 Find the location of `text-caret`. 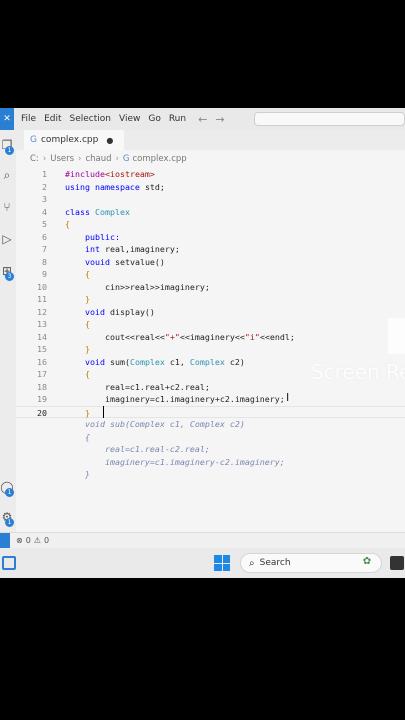

text-caret is located at coordinates (103, 411).